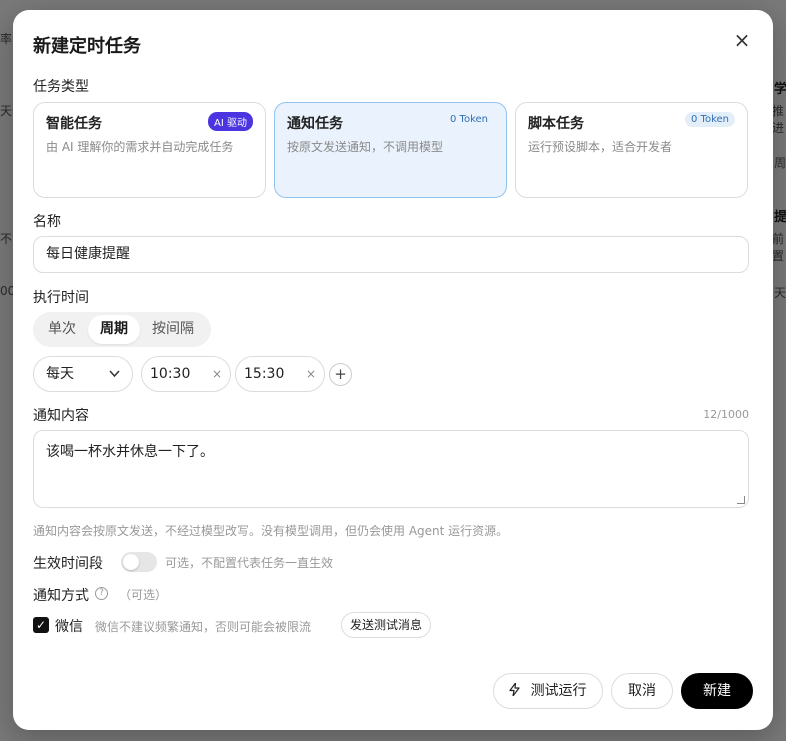 This screenshot has width=786, height=741. Describe the element at coordinates (61, 596) in the screenshot. I see `notify-method-label: 通知方式` at that location.